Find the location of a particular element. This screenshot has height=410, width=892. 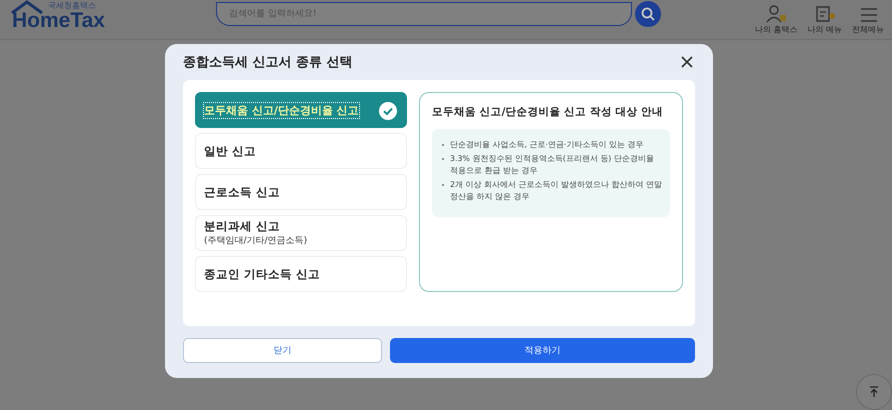

nav-menu-item: 나의 메뉴 is located at coordinates (824, 19).